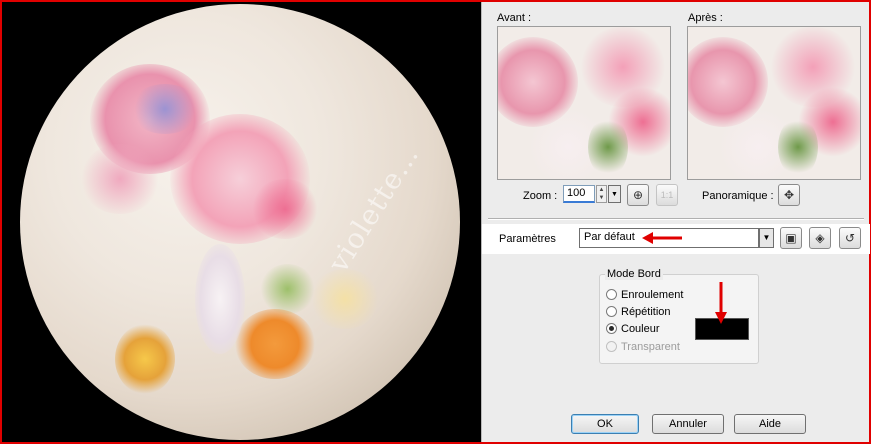 The image size is (871, 444). Describe the element at coordinates (611, 346) in the screenshot. I see `radio-transparent-button` at that location.